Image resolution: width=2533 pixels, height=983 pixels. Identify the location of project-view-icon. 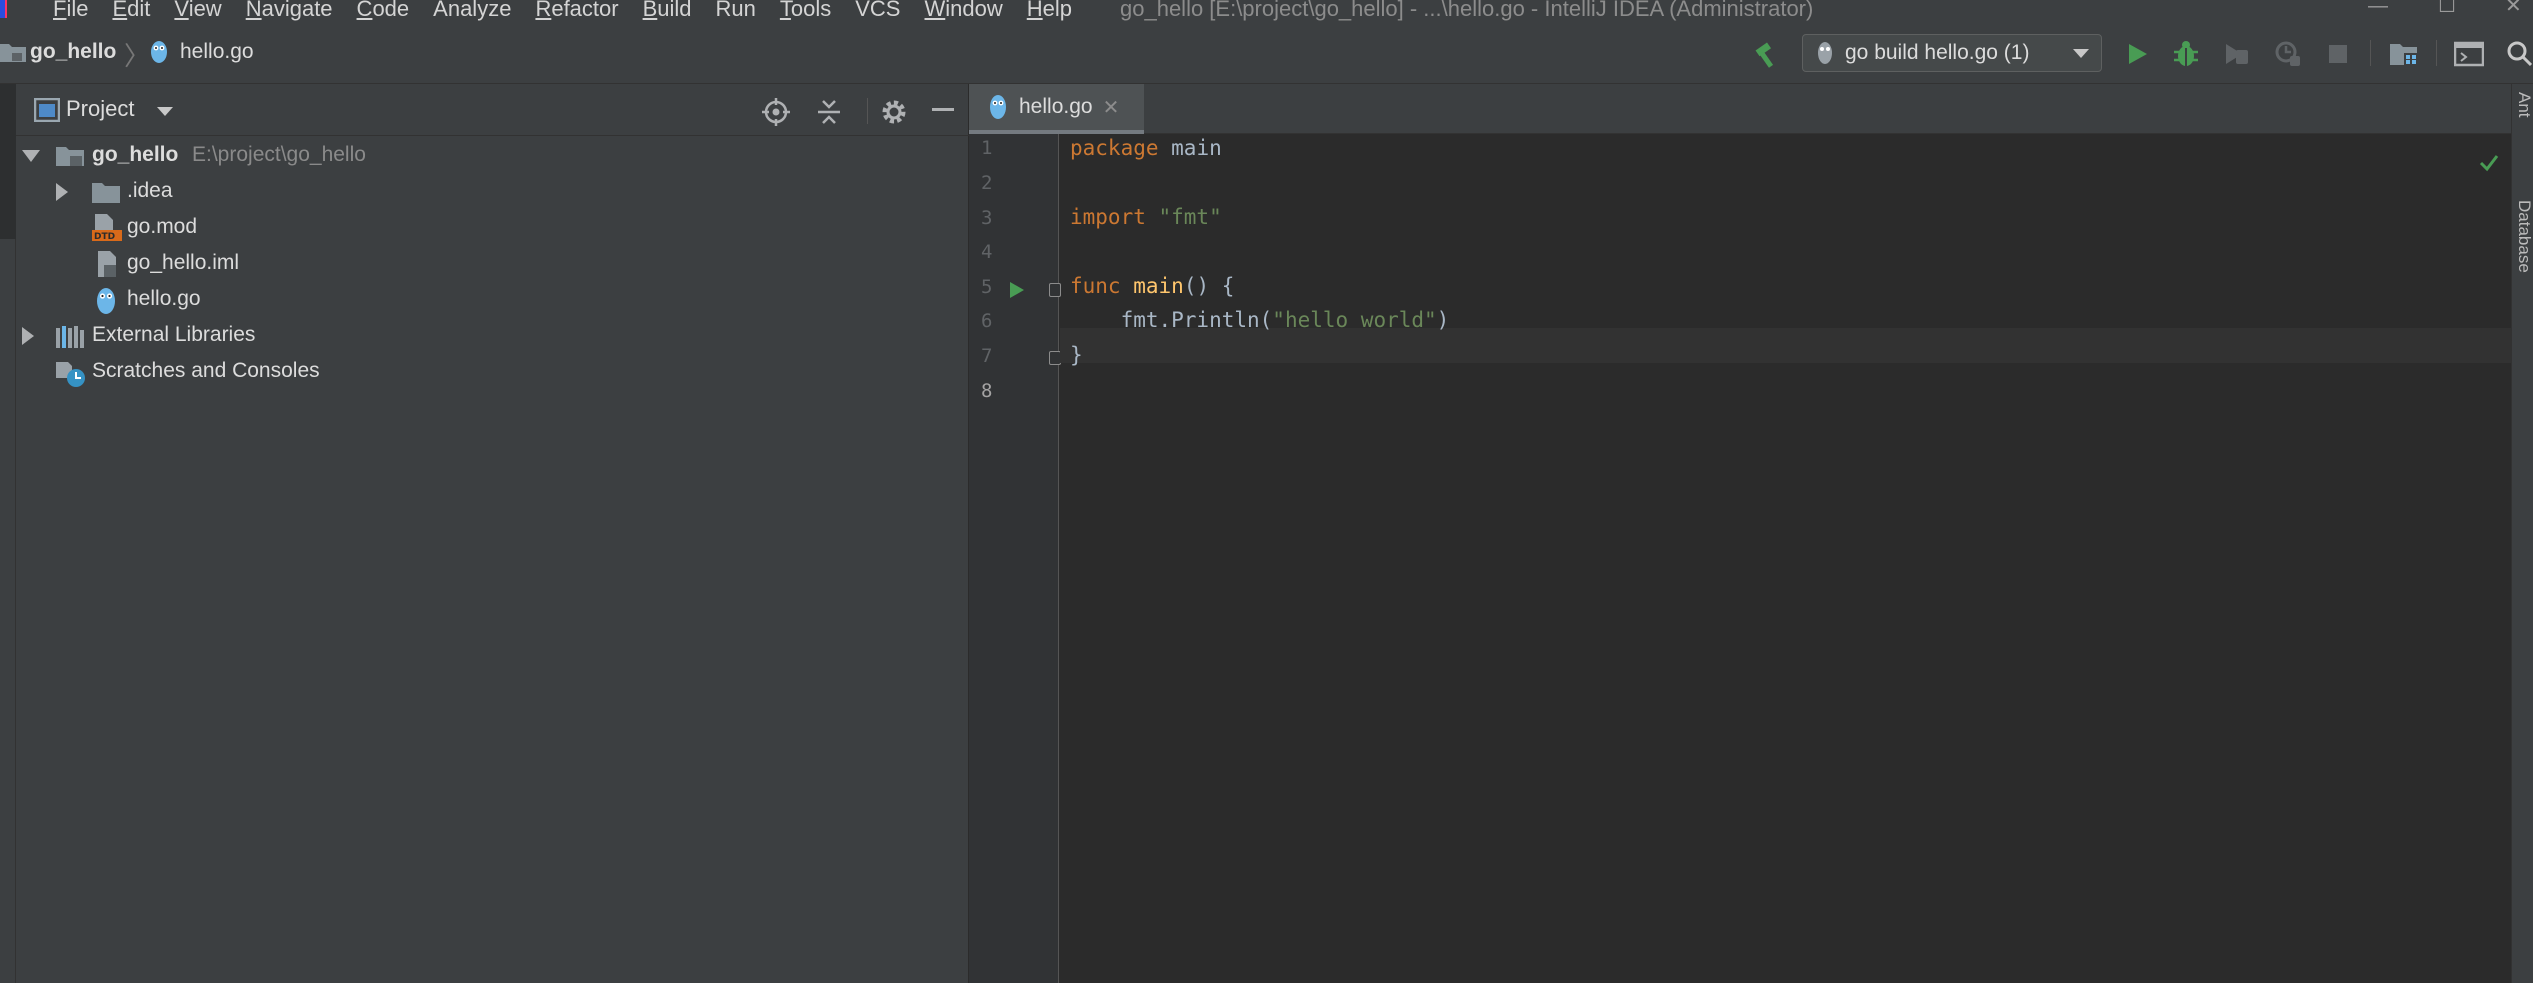
(47, 112).